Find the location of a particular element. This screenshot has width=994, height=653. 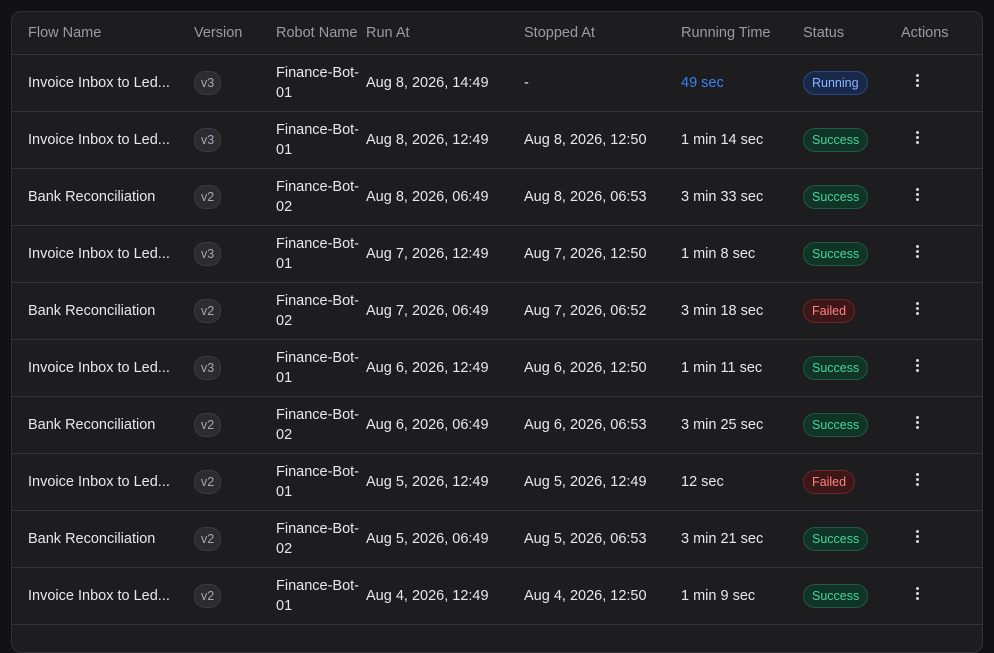

stopped-at-cell: - is located at coordinates (602, 83).